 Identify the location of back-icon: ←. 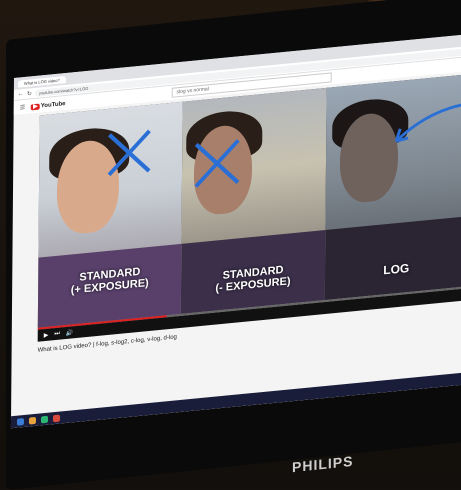
(21, 94).